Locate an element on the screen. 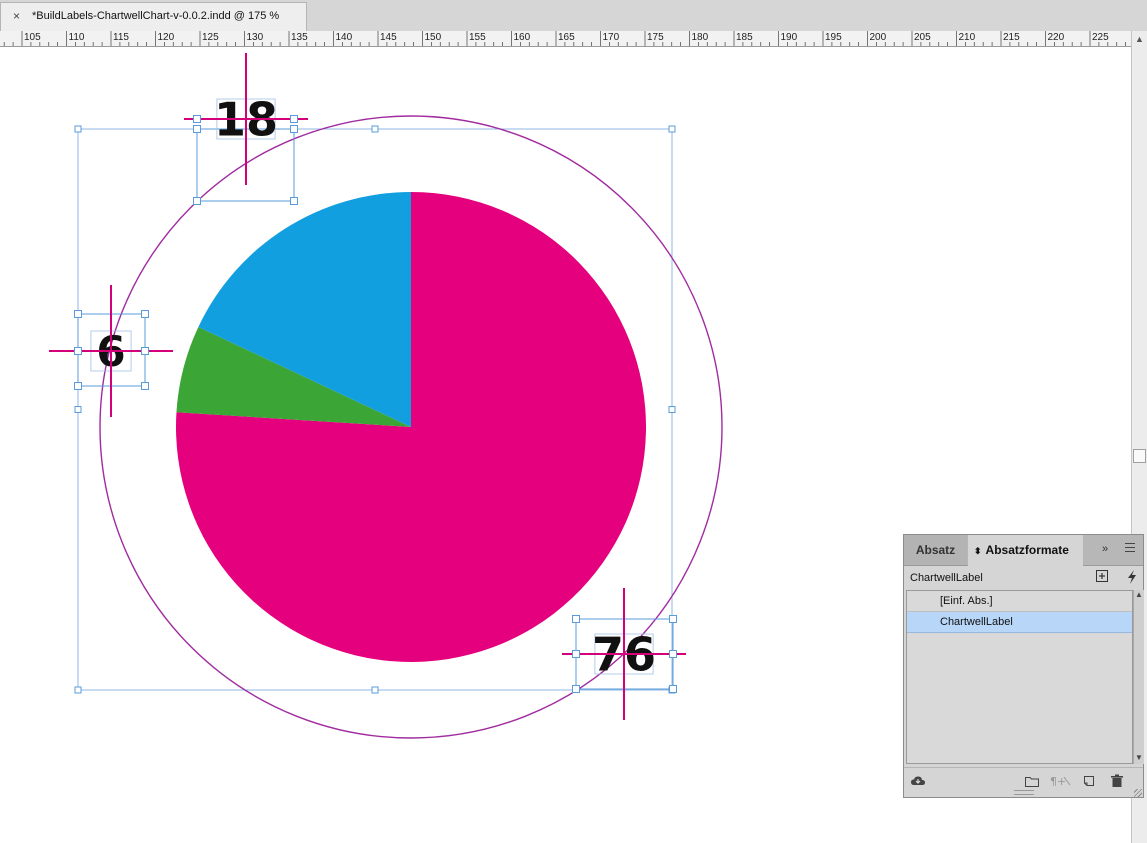 The width and height of the screenshot is (1147, 843). style-list: [Einf. Abs.] ChartwellLabel is located at coordinates (1019, 677).